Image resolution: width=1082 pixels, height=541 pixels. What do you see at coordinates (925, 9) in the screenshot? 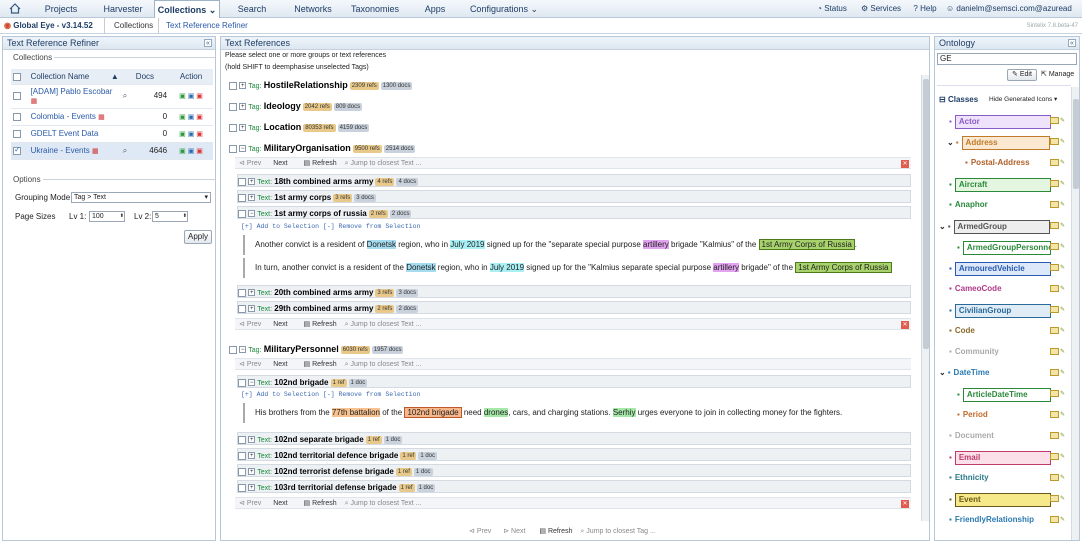
I see `help-link: ? Help` at bounding box center [925, 9].